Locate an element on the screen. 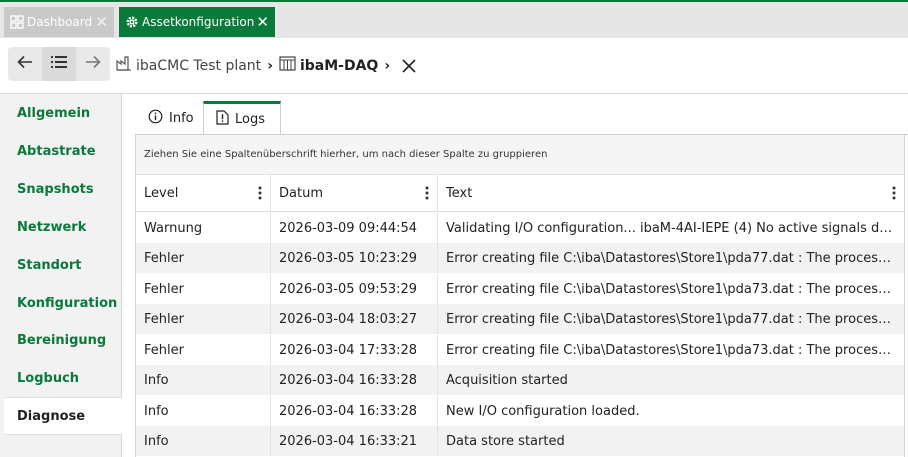  column-header-label: Text is located at coordinates (459, 193).